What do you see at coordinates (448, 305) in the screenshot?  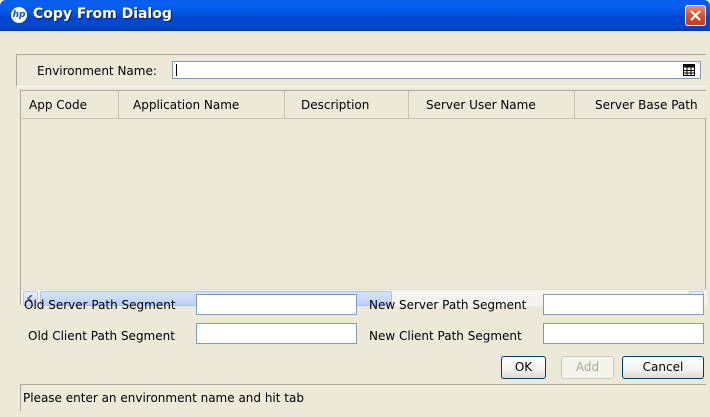 I see `new-server-path-label: New Server Path Segment` at bounding box center [448, 305].